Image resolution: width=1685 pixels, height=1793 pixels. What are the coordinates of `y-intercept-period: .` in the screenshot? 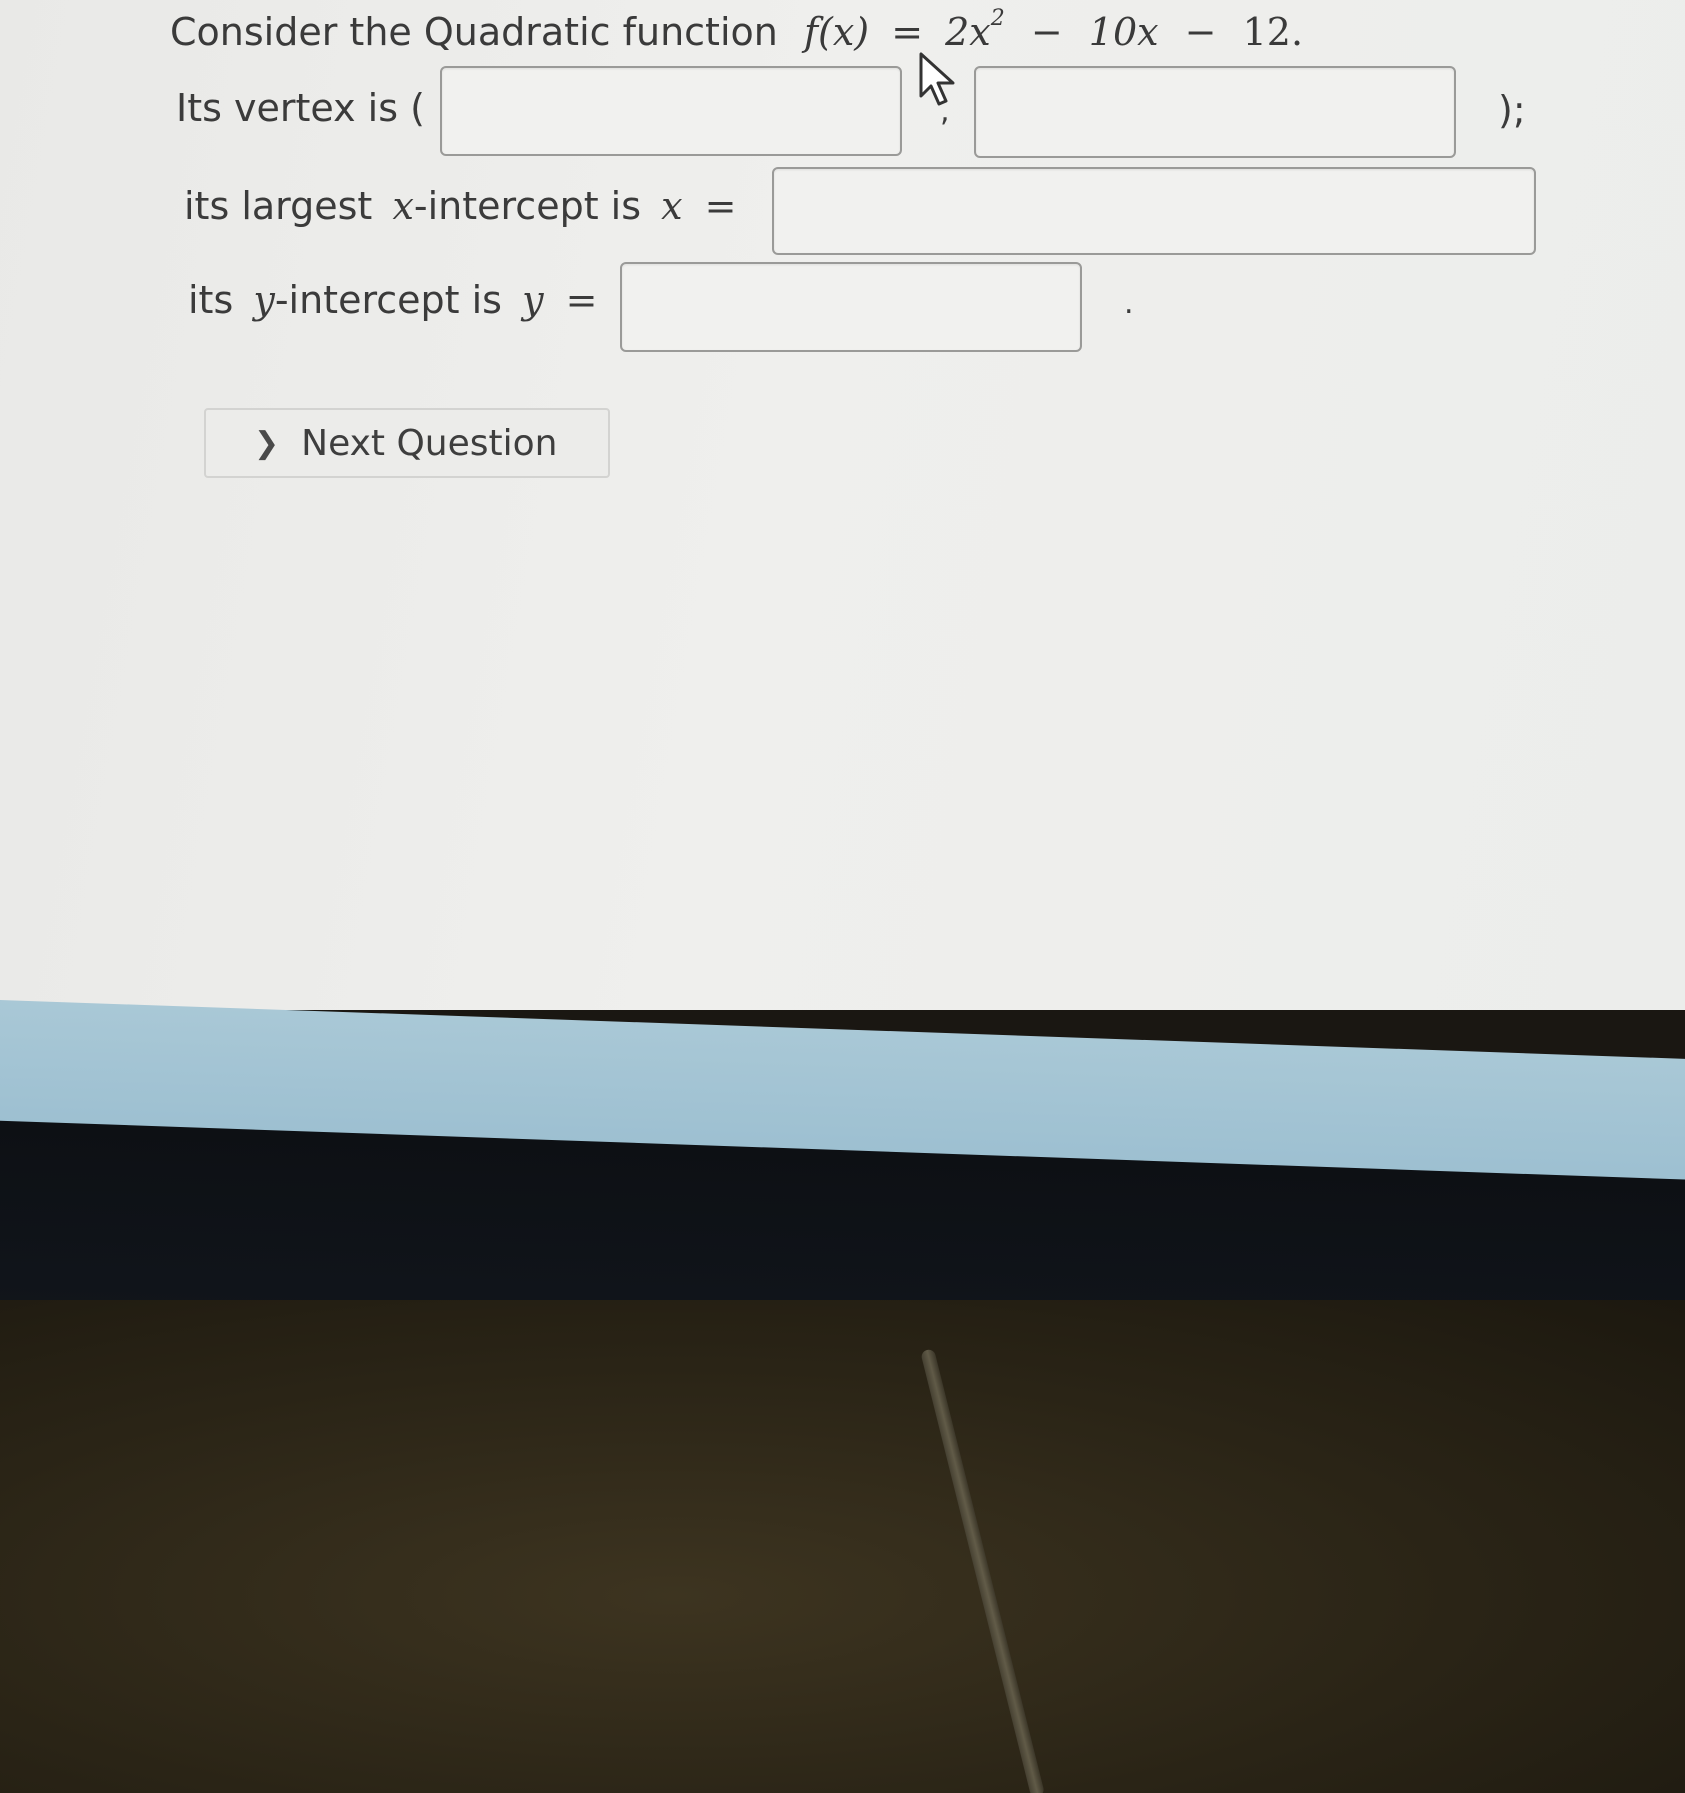 It's located at (1129, 303).